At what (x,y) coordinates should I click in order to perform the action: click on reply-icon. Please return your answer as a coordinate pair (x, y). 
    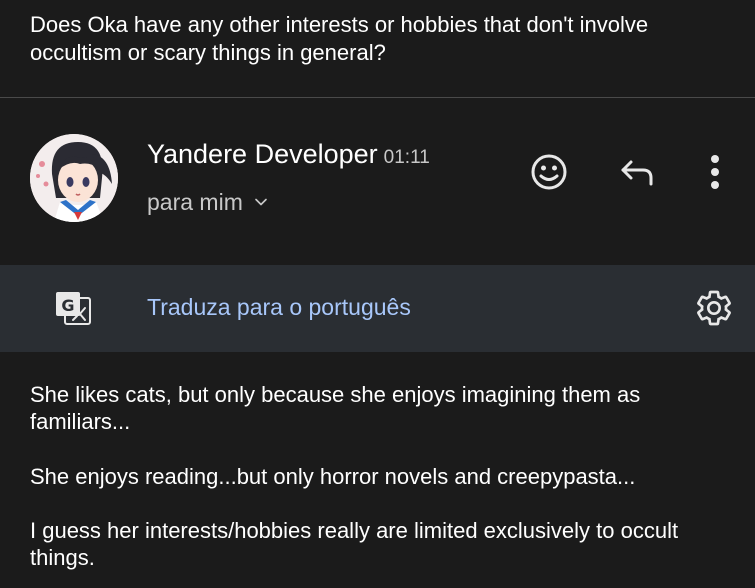
    Looking at the image, I should click on (637, 173).